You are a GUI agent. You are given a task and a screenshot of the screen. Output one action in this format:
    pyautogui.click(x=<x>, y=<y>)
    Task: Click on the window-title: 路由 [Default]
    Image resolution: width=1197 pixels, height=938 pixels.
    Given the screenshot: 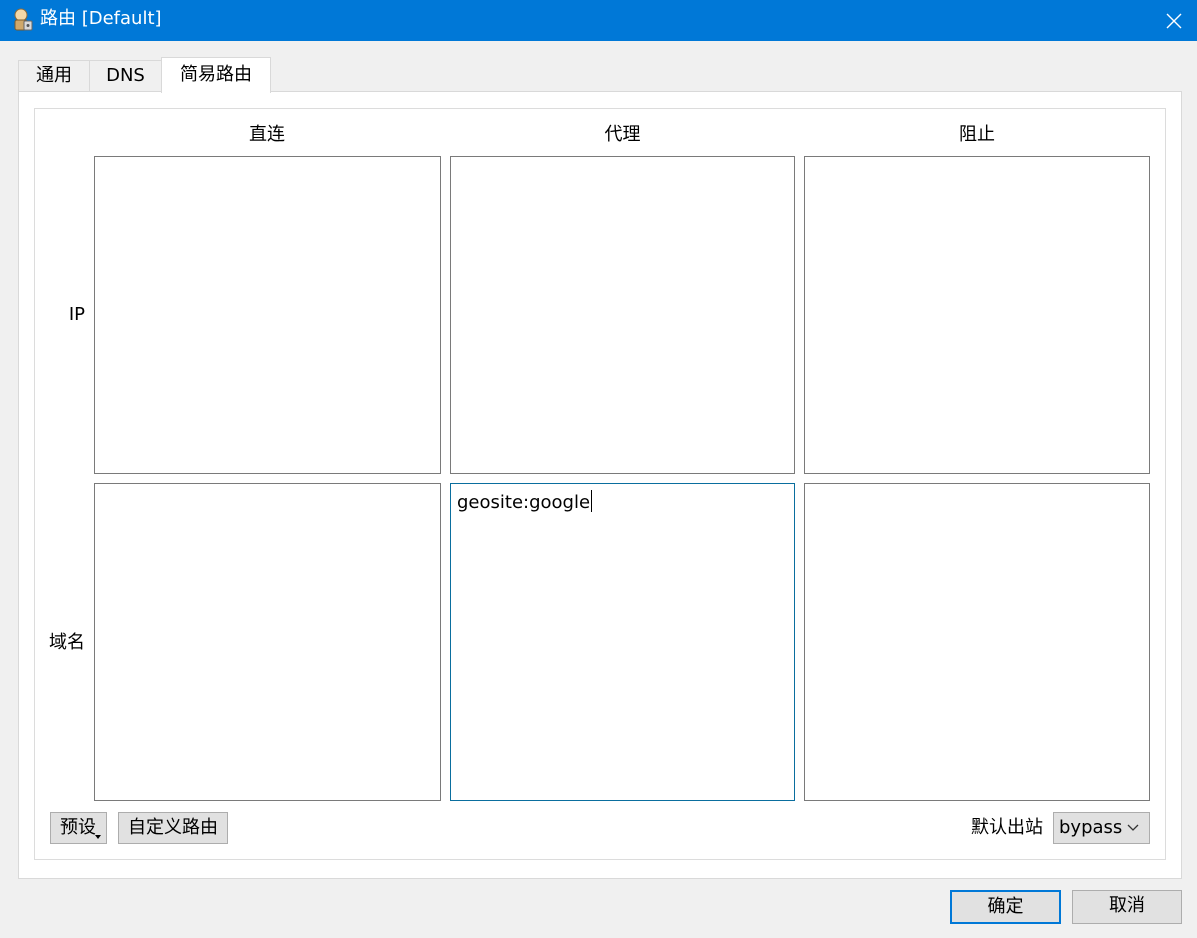 What is the action you would take?
    pyautogui.click(x=101, y=18)
    